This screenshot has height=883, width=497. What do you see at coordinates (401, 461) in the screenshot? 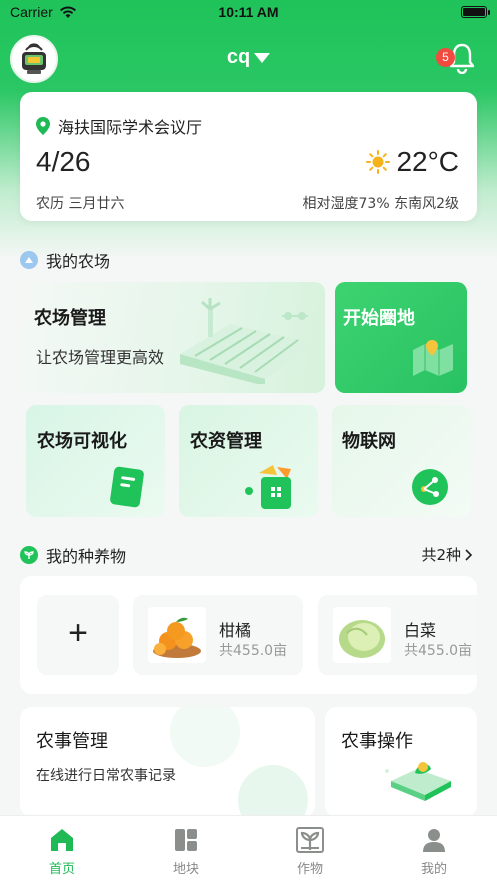
I see `iot-card: 物联网` at bounding box center [401, 461].